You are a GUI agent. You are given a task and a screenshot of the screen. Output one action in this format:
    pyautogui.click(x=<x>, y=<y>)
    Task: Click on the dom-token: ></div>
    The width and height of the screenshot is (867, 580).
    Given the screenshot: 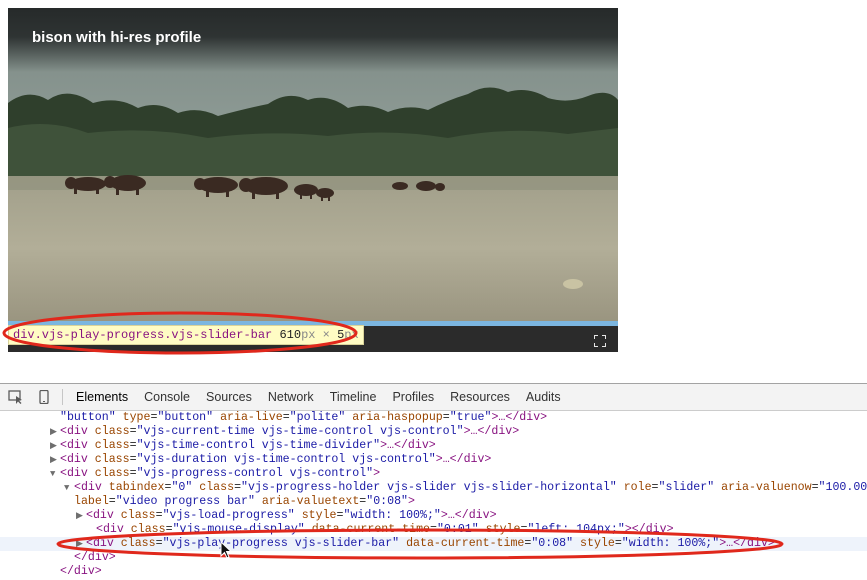 What is the action you would take?
    pyautogui.click(x=649, y=529)
    